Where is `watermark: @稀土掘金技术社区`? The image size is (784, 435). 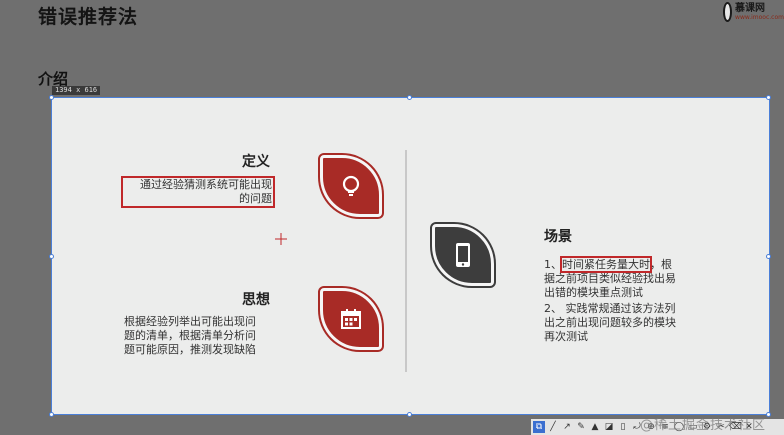
watermark: @稀土掘金技术社区 is located at coordinates (703, 425).